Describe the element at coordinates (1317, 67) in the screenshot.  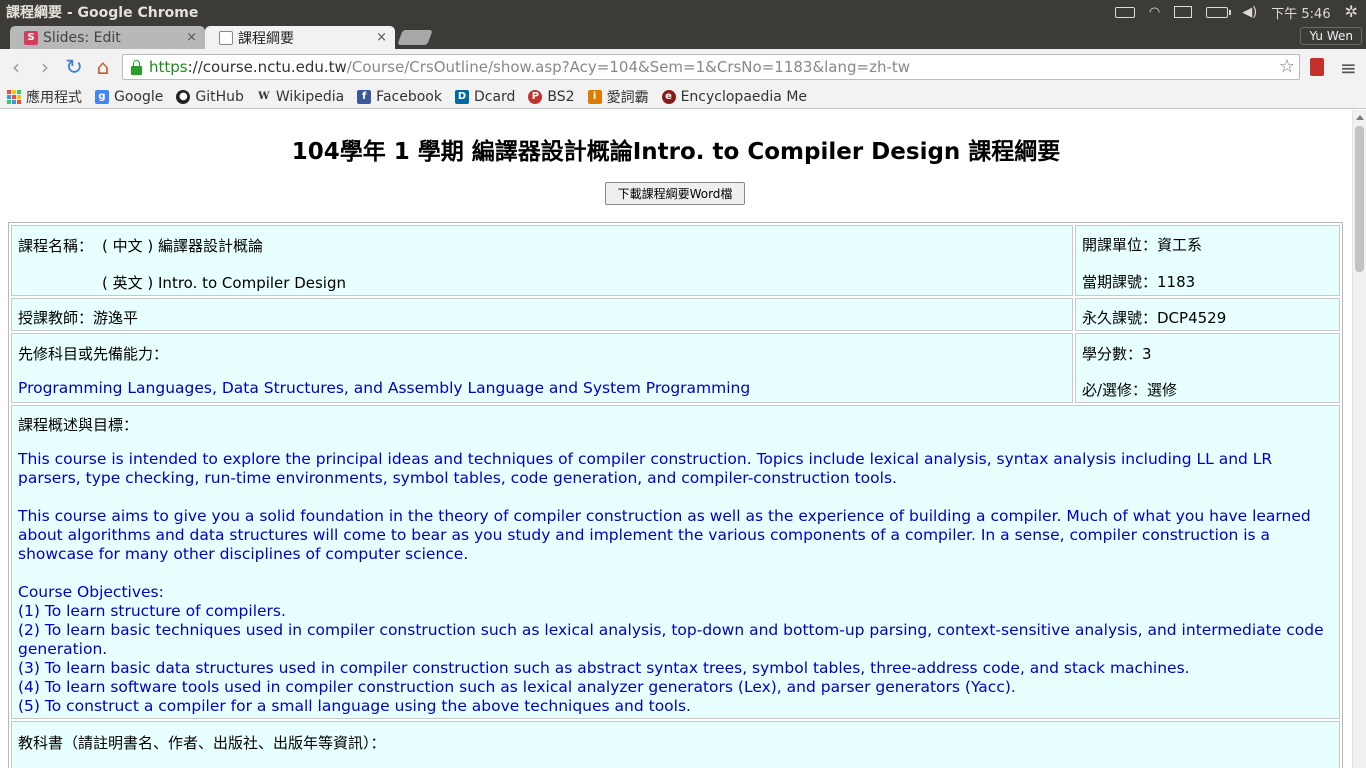
I see `extension-icon` at that location.